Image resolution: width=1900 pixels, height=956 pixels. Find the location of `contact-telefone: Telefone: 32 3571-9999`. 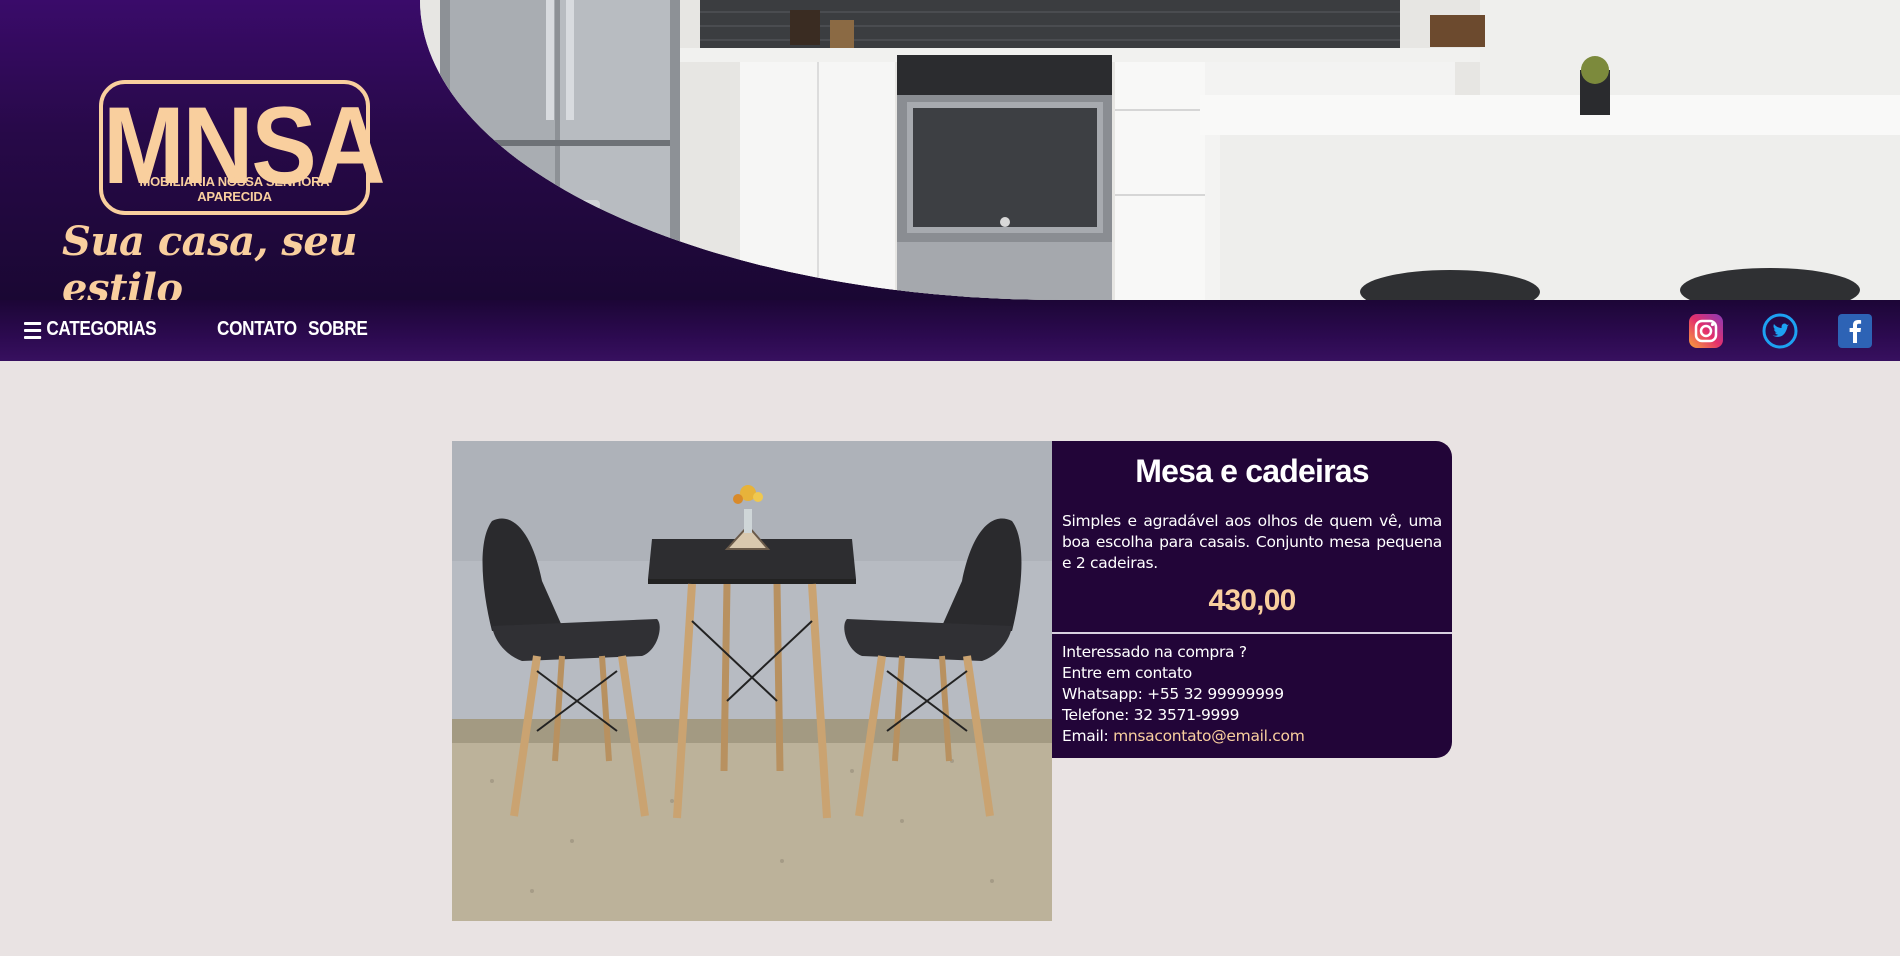

contact-telefone: Telefone: 32 3571-9999 is located at coordinates (1151, 715).